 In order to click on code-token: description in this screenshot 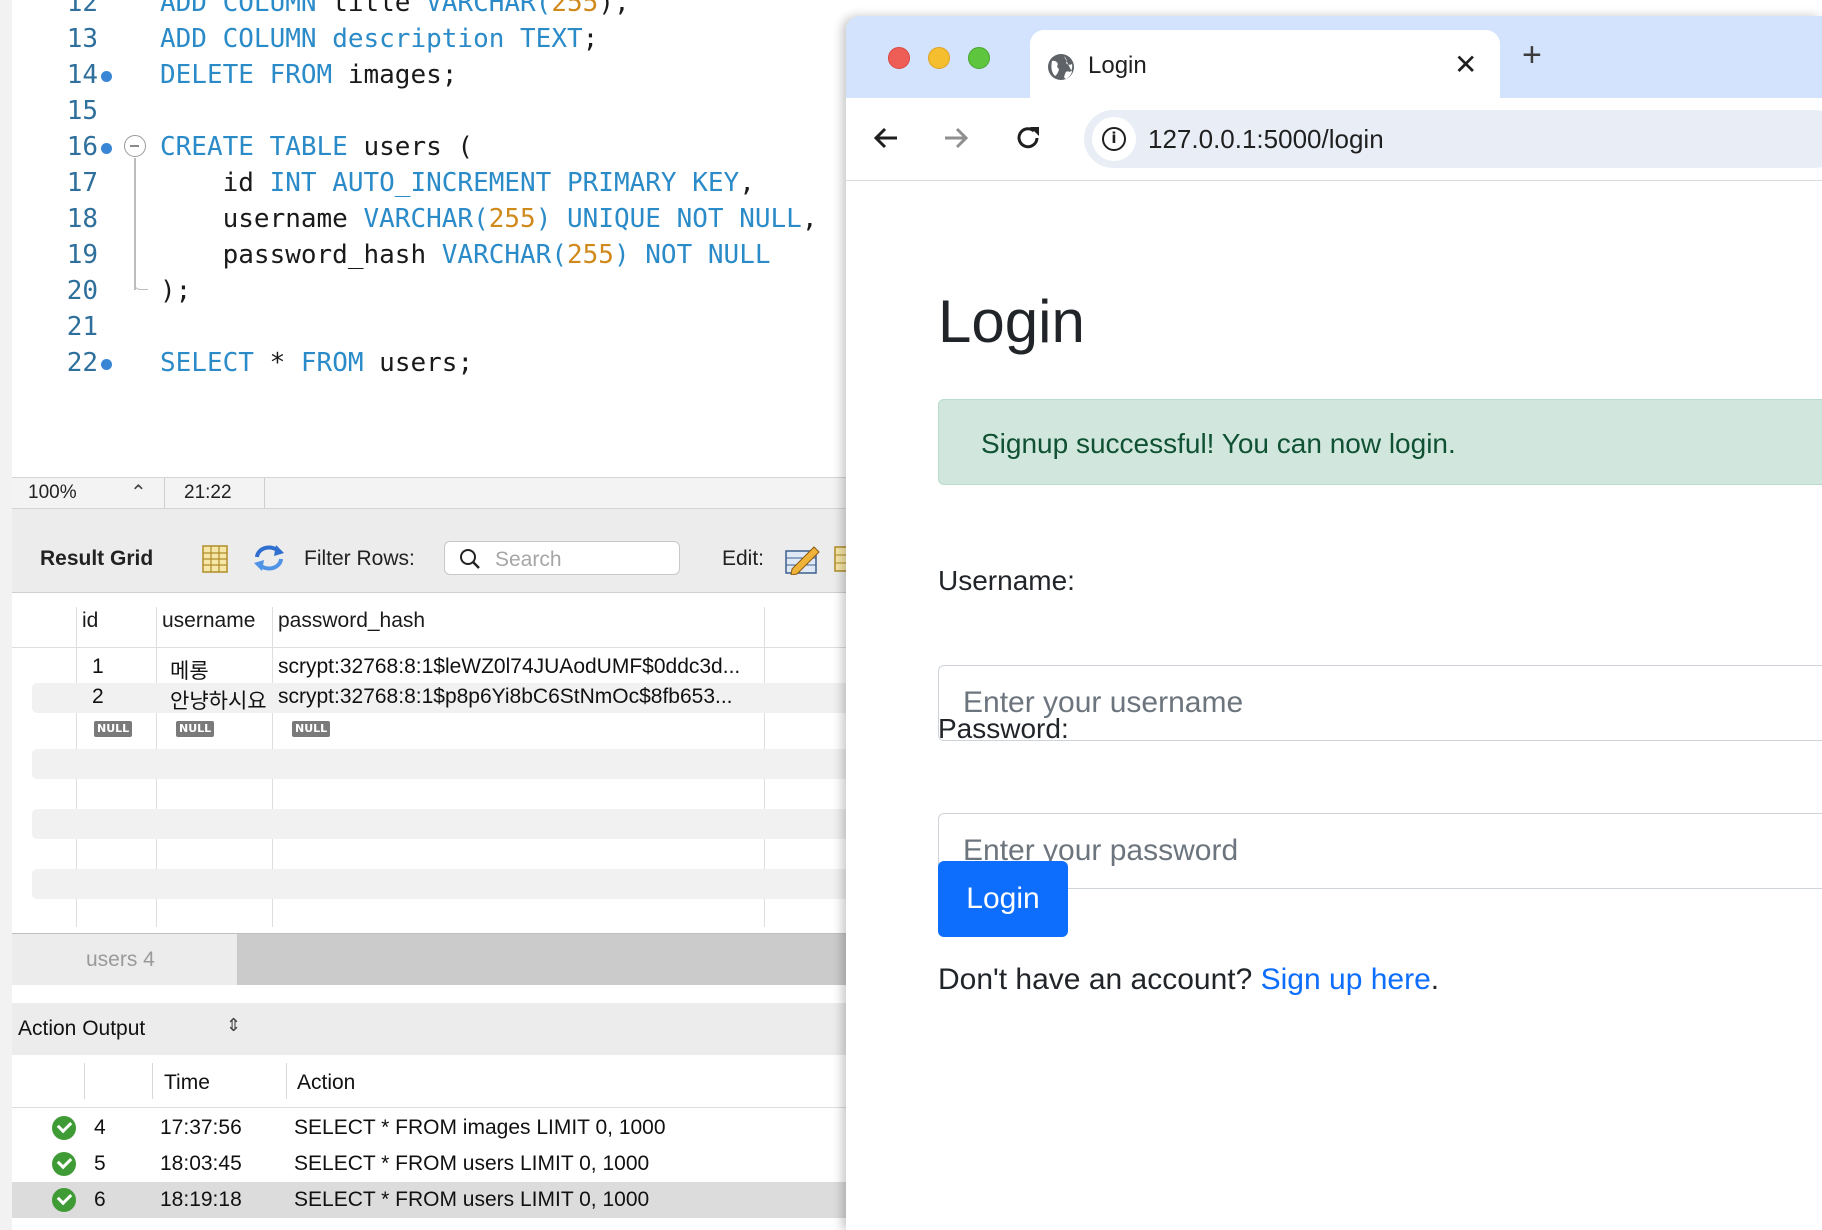, I will do `click(426, 39)`.